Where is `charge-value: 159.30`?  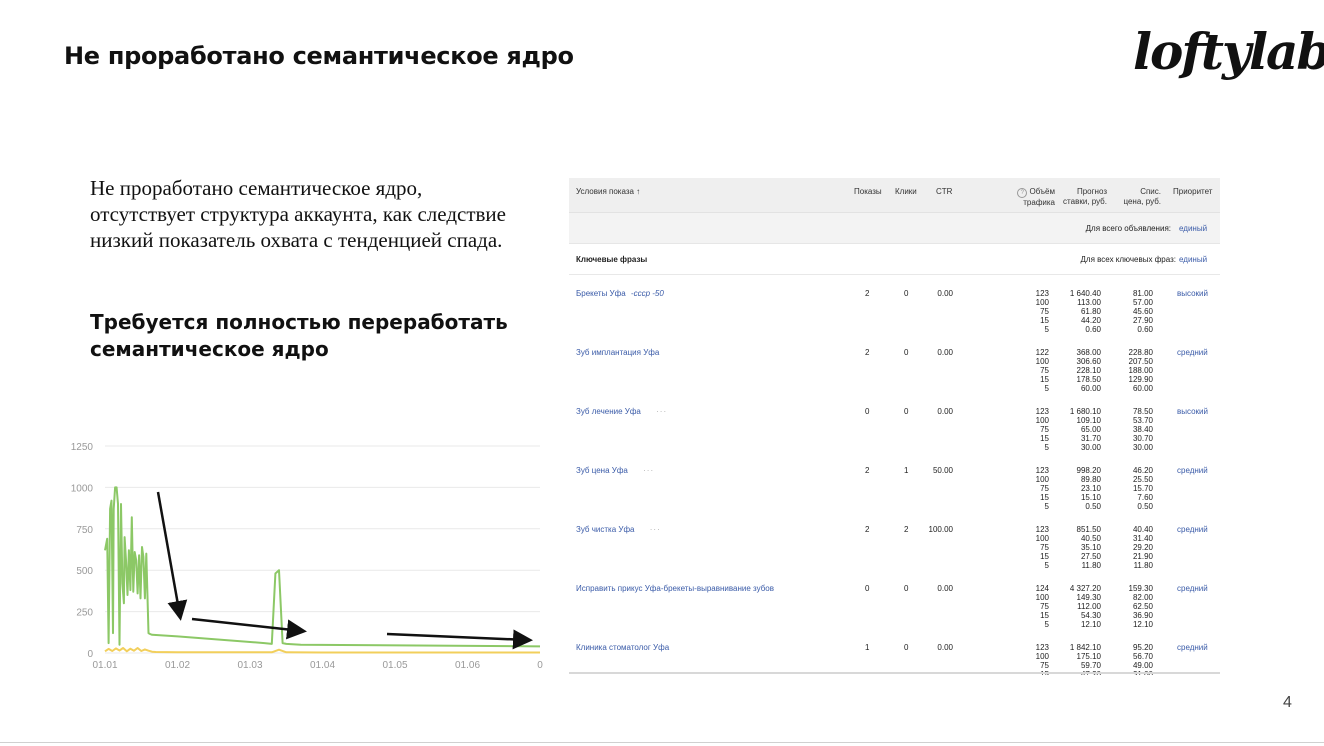
charge-value: 159.30 is located at coordinates (1140, 588).